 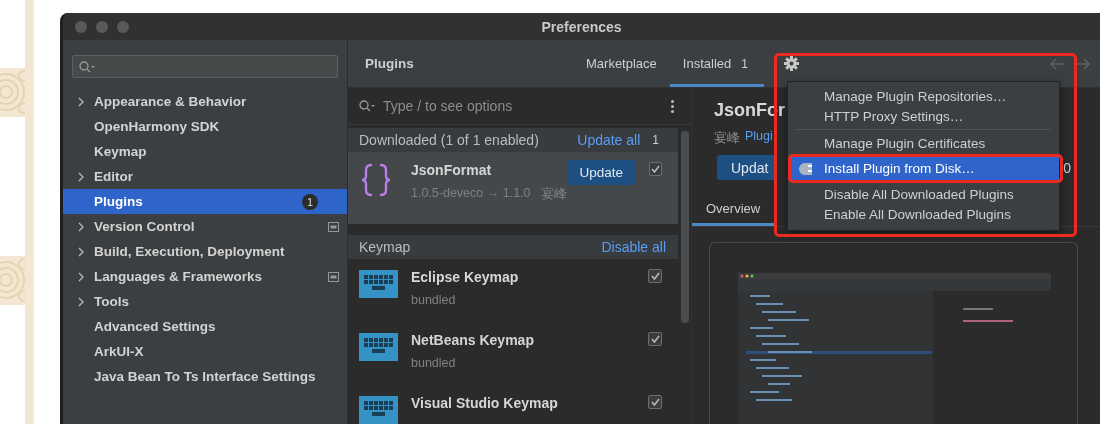 What do you see at coordinates (205, 276) in the screenshot?
I see `sidebar-item: Languages & Frameworks` at bounding box center [205, 276].